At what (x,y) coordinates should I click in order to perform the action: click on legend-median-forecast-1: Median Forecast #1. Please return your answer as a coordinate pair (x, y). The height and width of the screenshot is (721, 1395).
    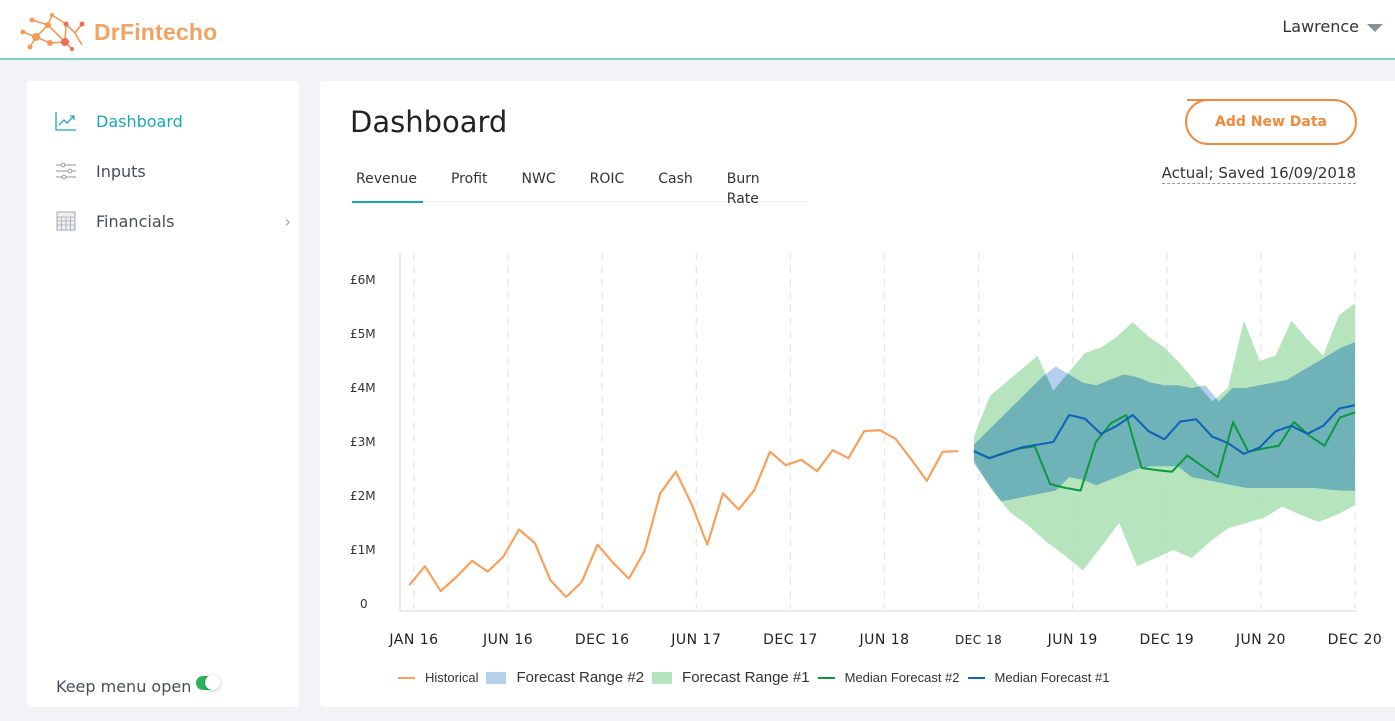
    Looking at the image, I should click on (1038, 677).